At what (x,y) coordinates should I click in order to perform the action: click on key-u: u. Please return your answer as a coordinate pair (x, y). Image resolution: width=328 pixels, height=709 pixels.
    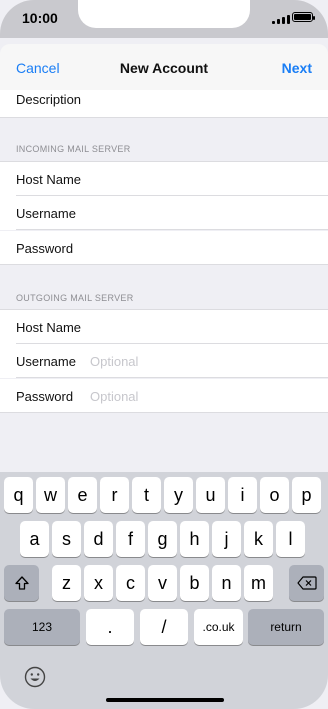
    Looking at the image, I should click on (210, 495).